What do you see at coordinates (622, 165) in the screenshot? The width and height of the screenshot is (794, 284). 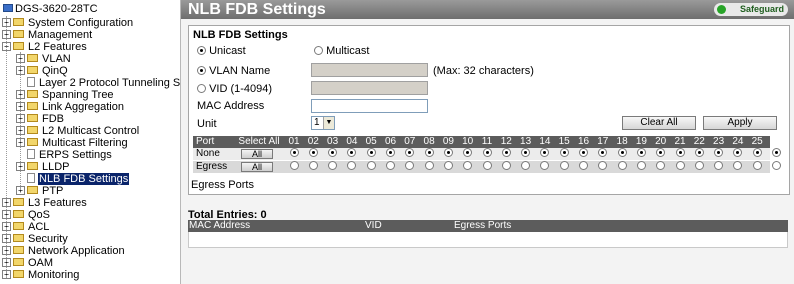 I see `port-18-egress-radio` at bounding box center [622, 165].